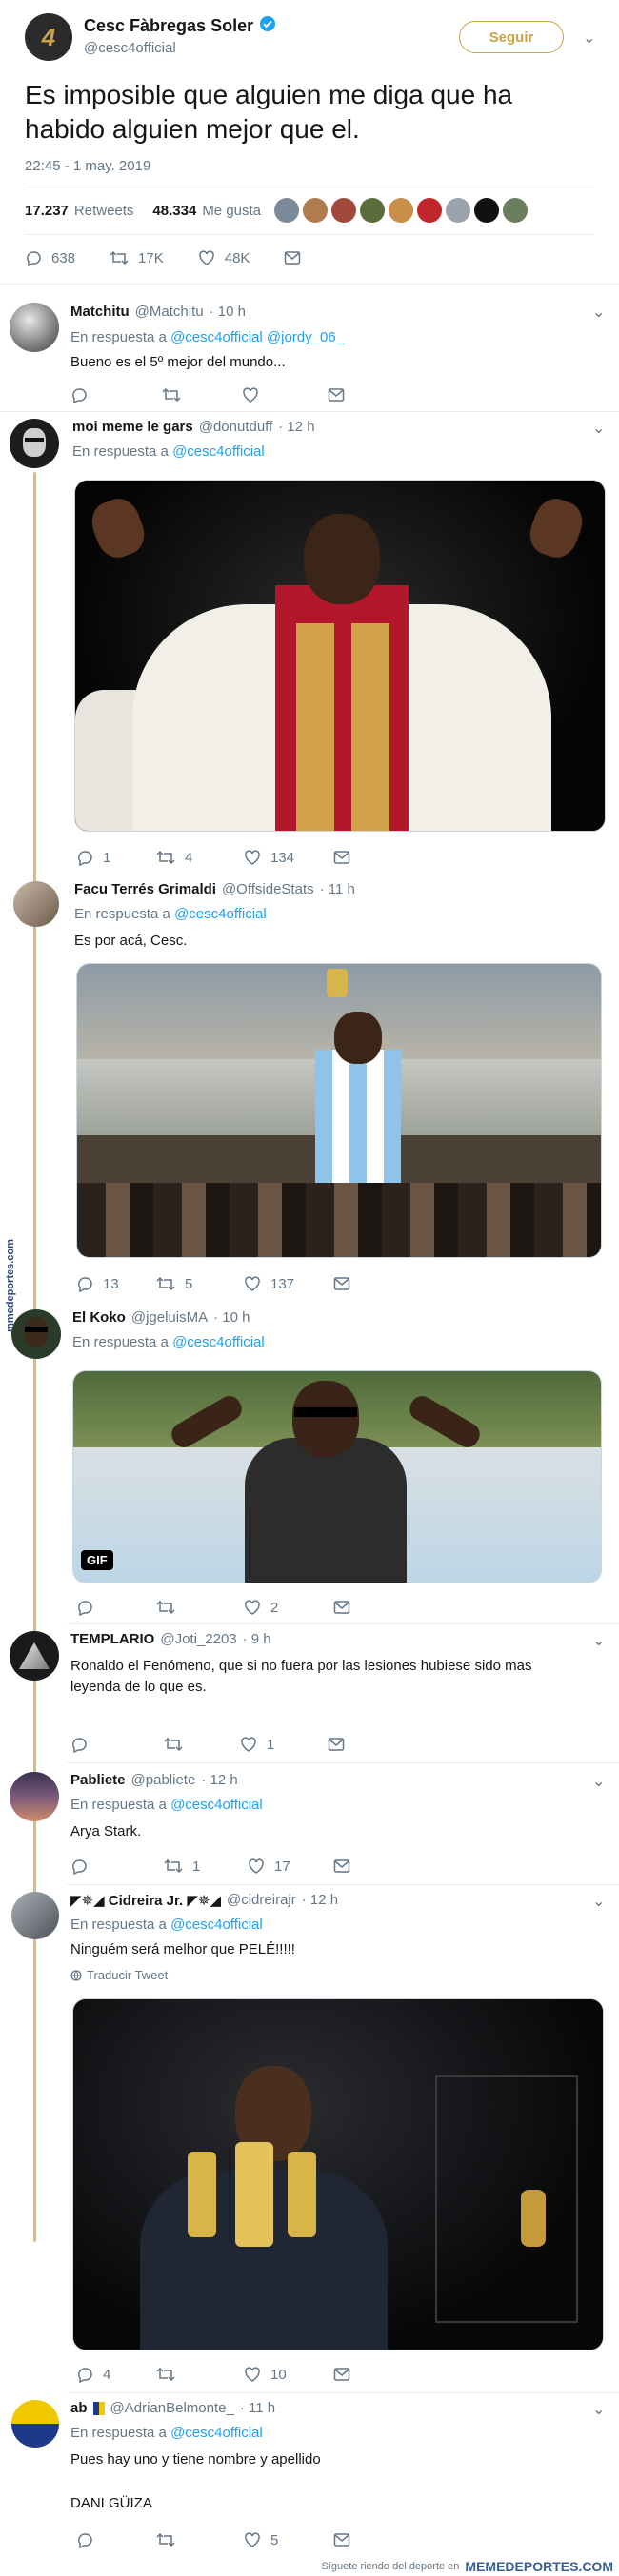  I want to click on reply-author-handle: @pabliete, so click(163, 1780).